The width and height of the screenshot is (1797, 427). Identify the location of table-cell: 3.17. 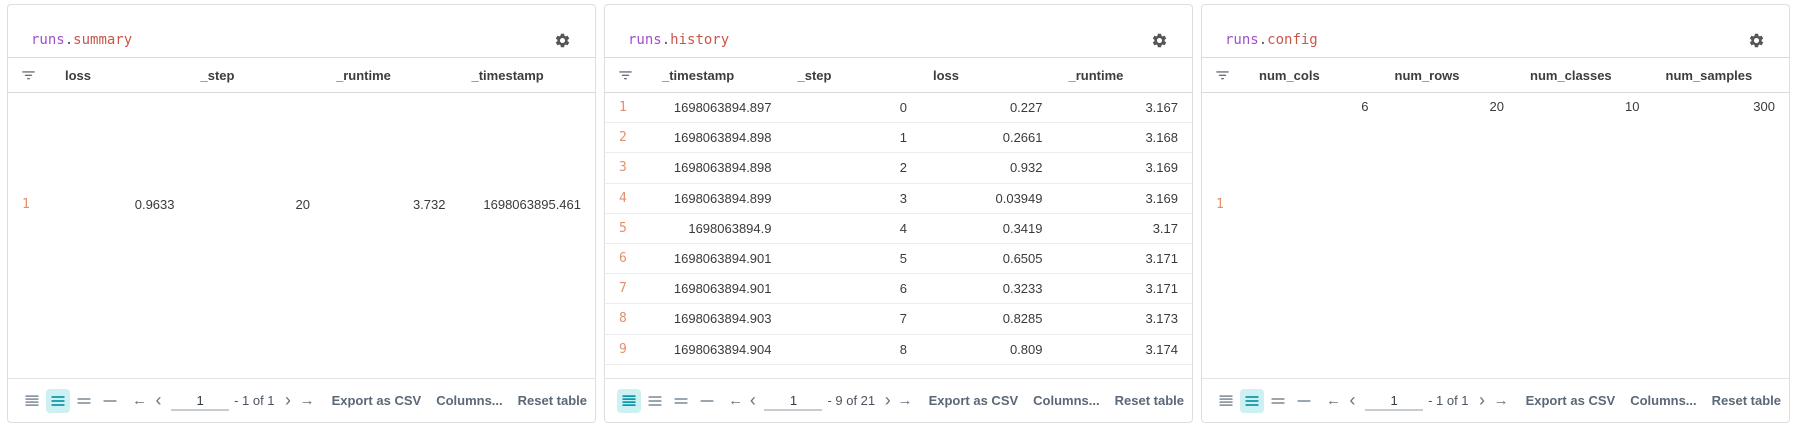
(1165, 228).